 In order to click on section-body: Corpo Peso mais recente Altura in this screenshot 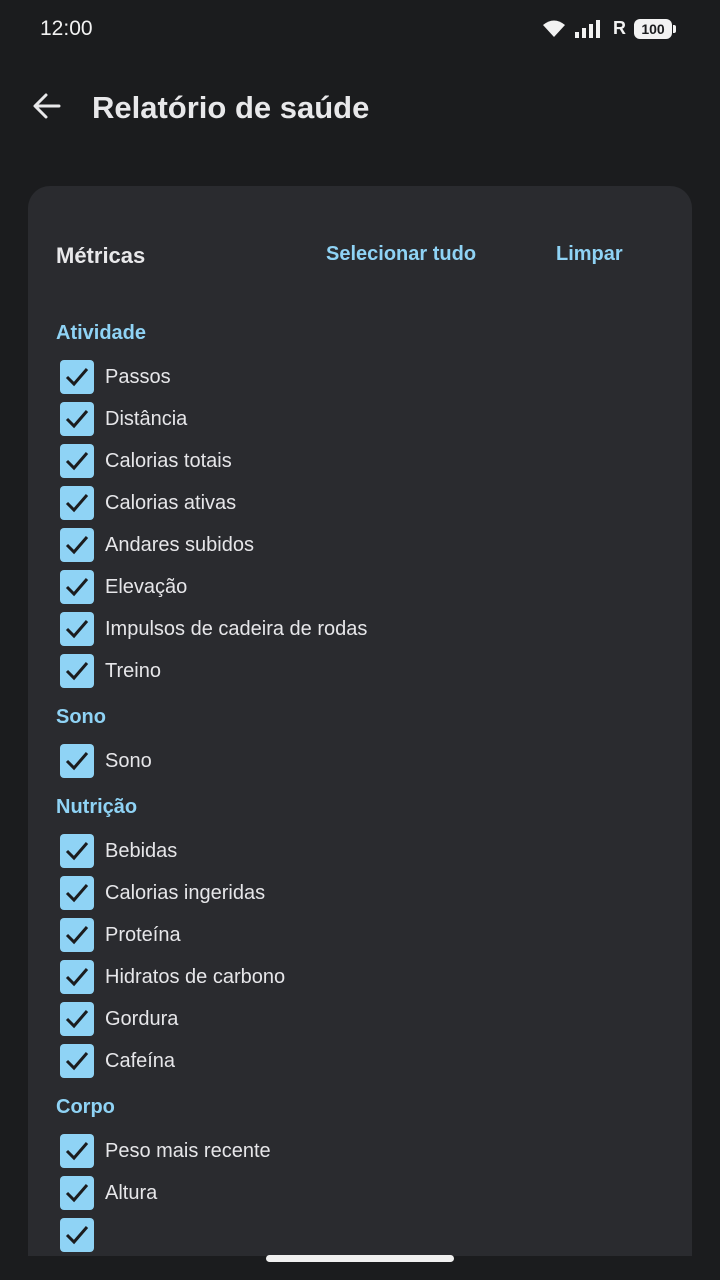, I will do `click(366, 1175)`.